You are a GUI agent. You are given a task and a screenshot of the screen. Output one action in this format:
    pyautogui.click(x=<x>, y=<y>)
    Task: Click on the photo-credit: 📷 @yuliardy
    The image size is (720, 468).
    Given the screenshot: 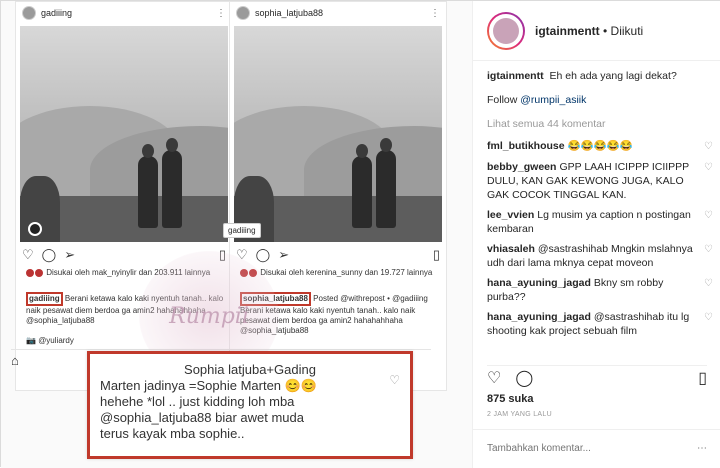 What is the action you would take?
    pyautogui.click(x=50, y=340)
    